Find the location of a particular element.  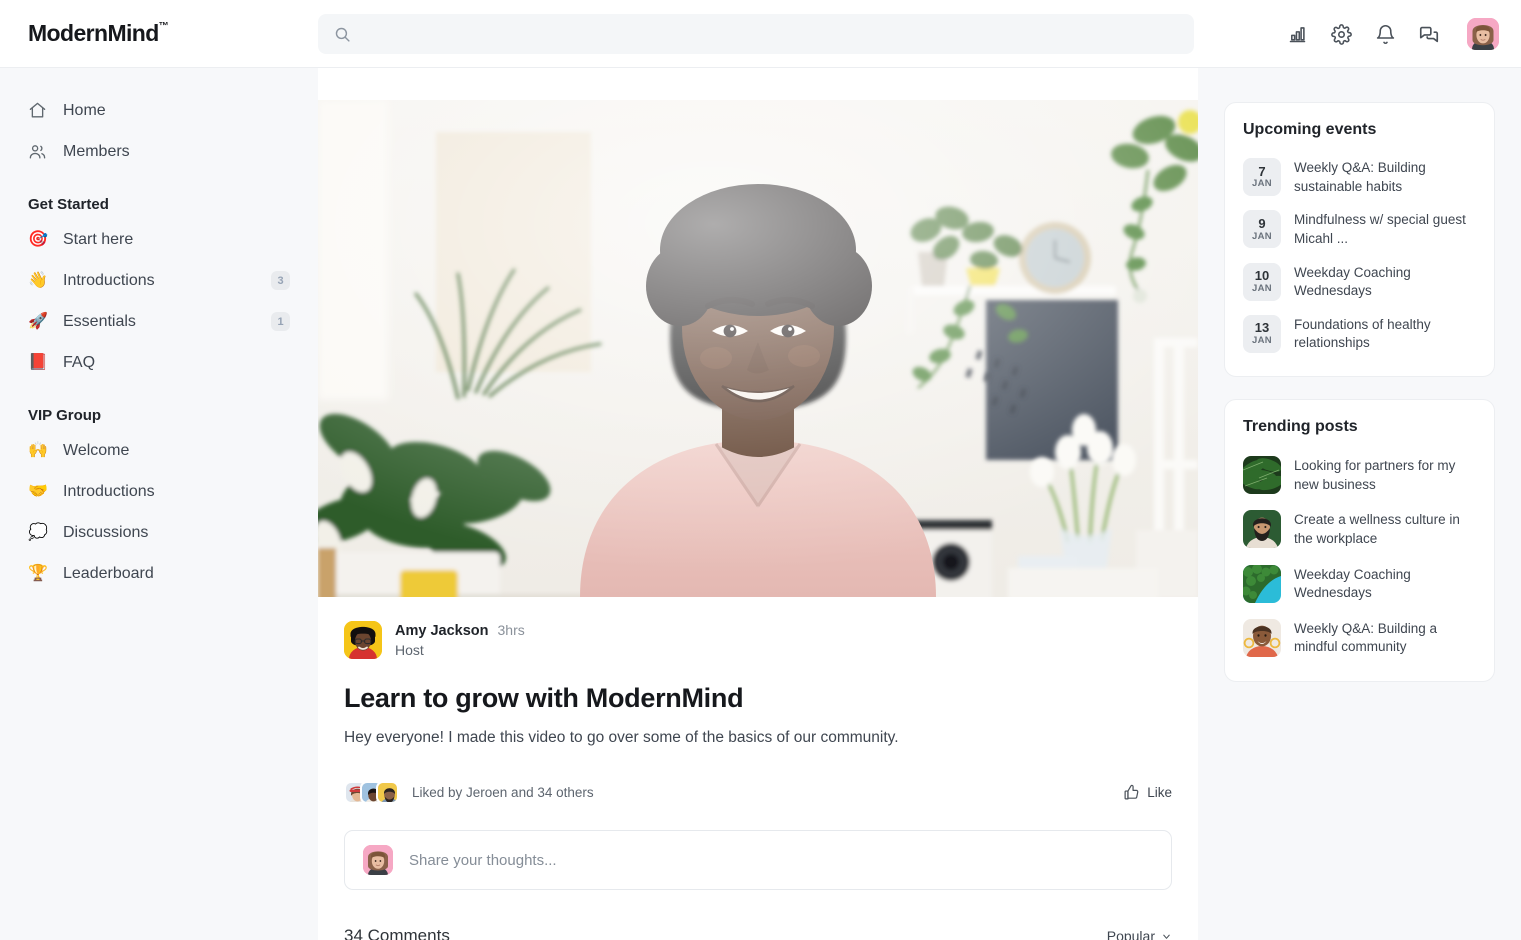

analytics-icon is located at coordinates (1297, 34).